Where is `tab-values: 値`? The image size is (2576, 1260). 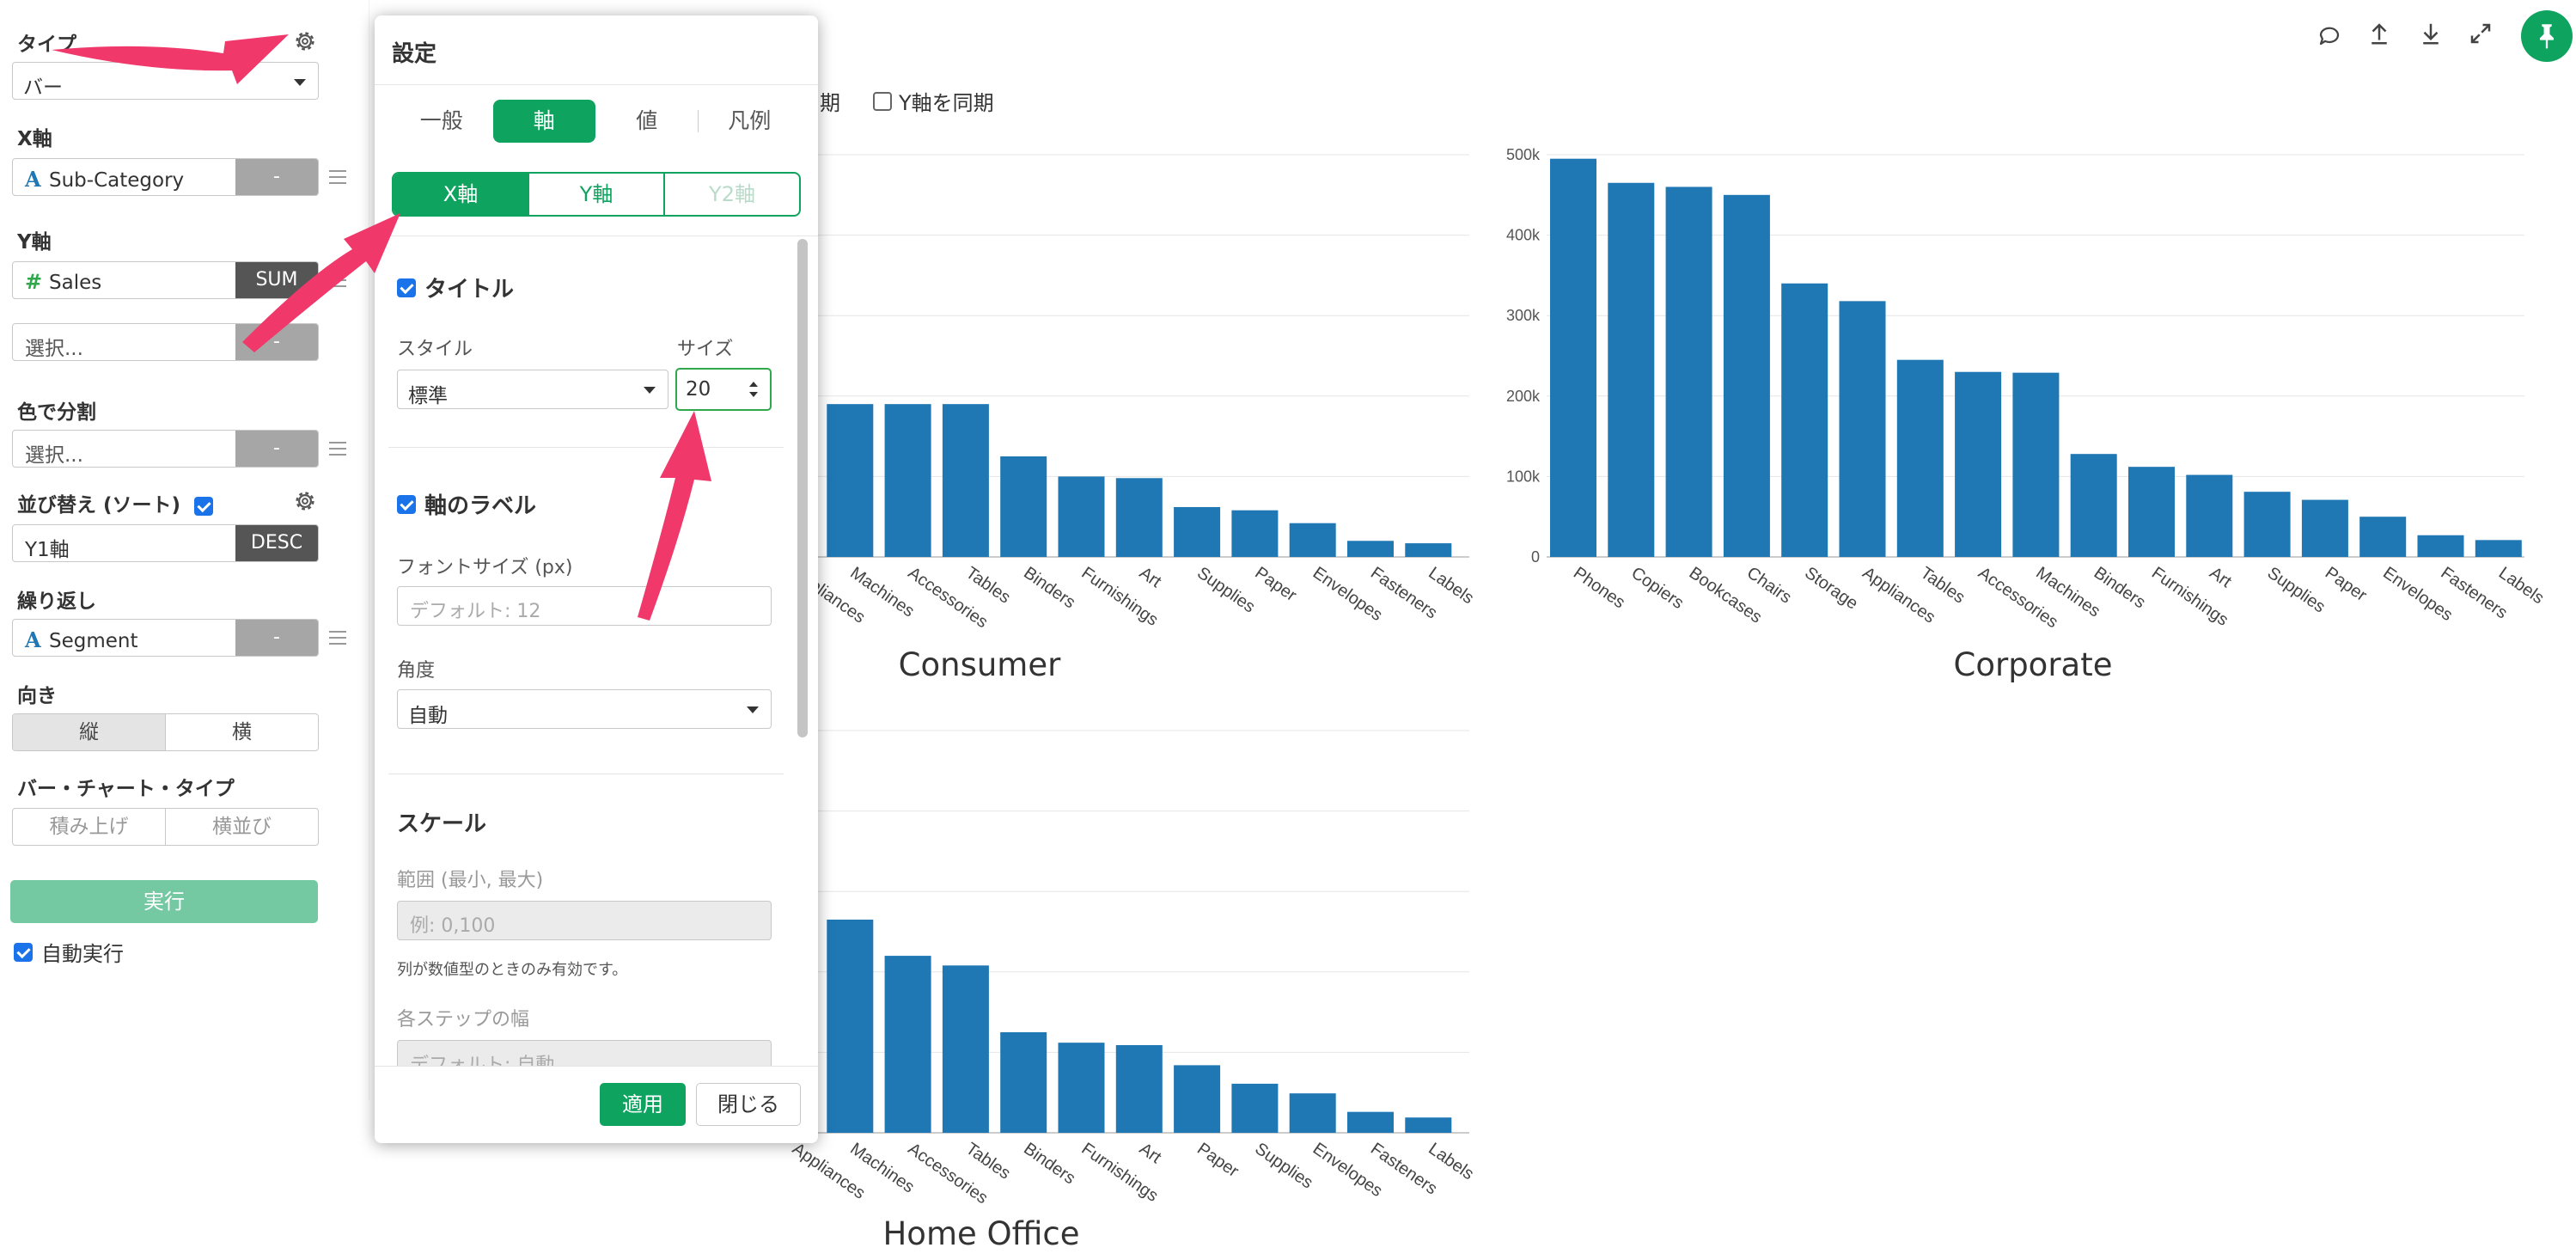
tab-values: 値 is located at coordinates (647, 122).